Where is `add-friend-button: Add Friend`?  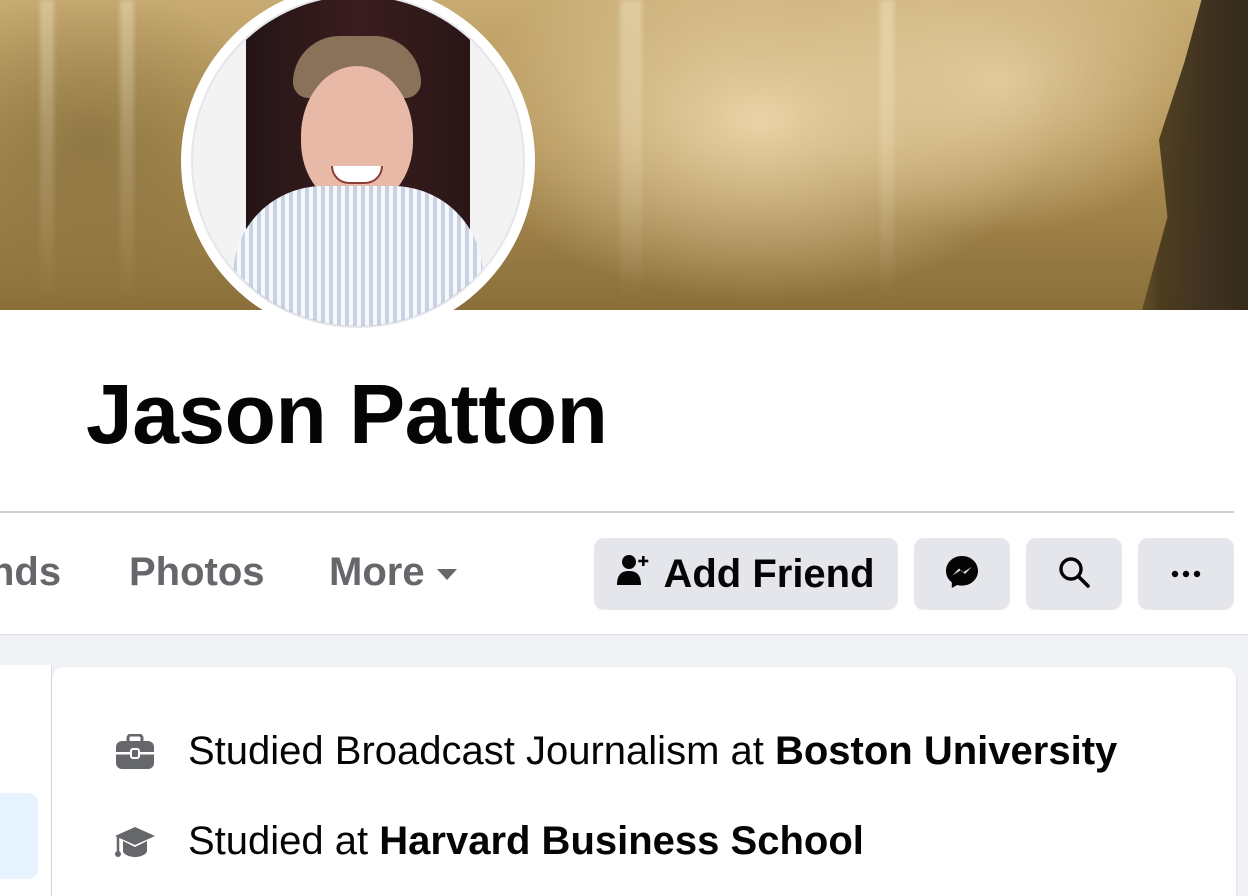 add-friend-button: Add Friend is located at coordinates (746, 574).